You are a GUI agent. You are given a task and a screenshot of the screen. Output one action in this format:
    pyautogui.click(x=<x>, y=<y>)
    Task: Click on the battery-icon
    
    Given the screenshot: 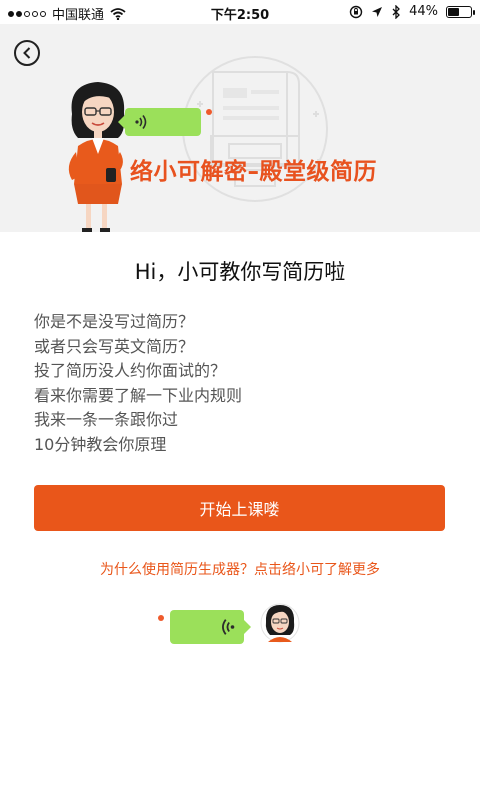 What is the action you would take?
    pyautogui.click(x=460, y=11)
    